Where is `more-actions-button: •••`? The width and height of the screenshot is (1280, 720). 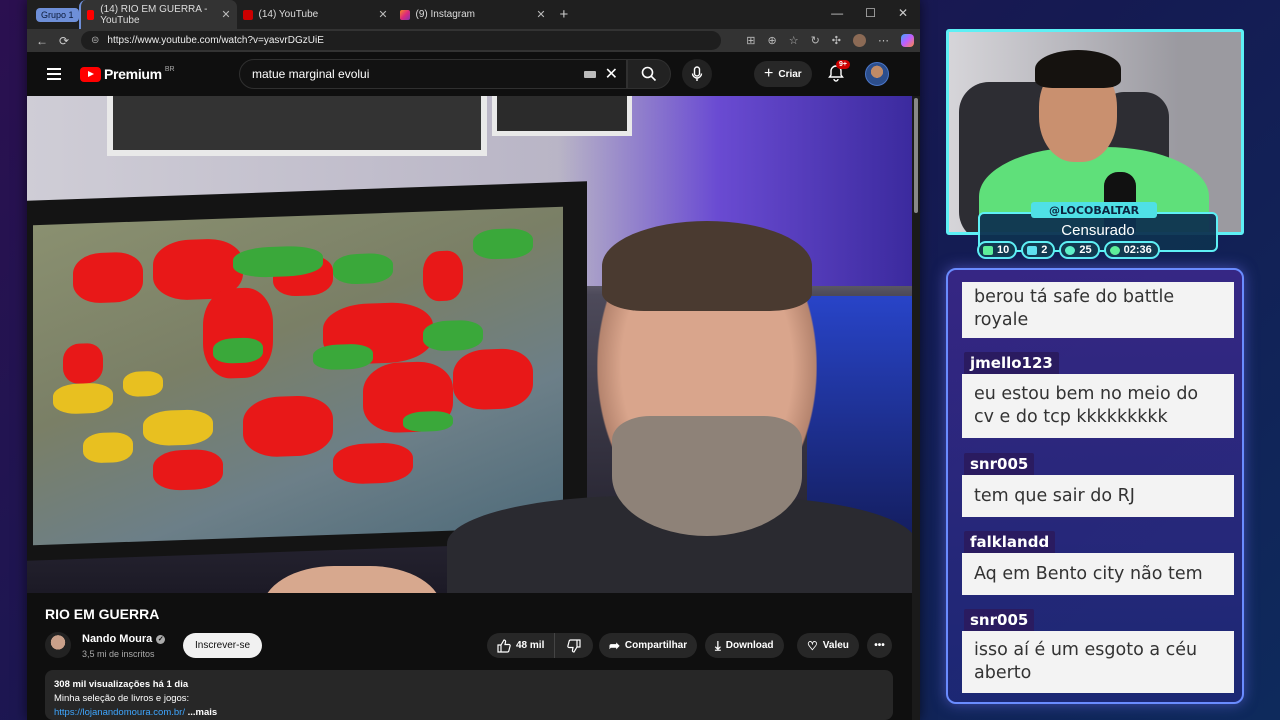
more-actions-button: ••• is located at coordinates (879, 645).